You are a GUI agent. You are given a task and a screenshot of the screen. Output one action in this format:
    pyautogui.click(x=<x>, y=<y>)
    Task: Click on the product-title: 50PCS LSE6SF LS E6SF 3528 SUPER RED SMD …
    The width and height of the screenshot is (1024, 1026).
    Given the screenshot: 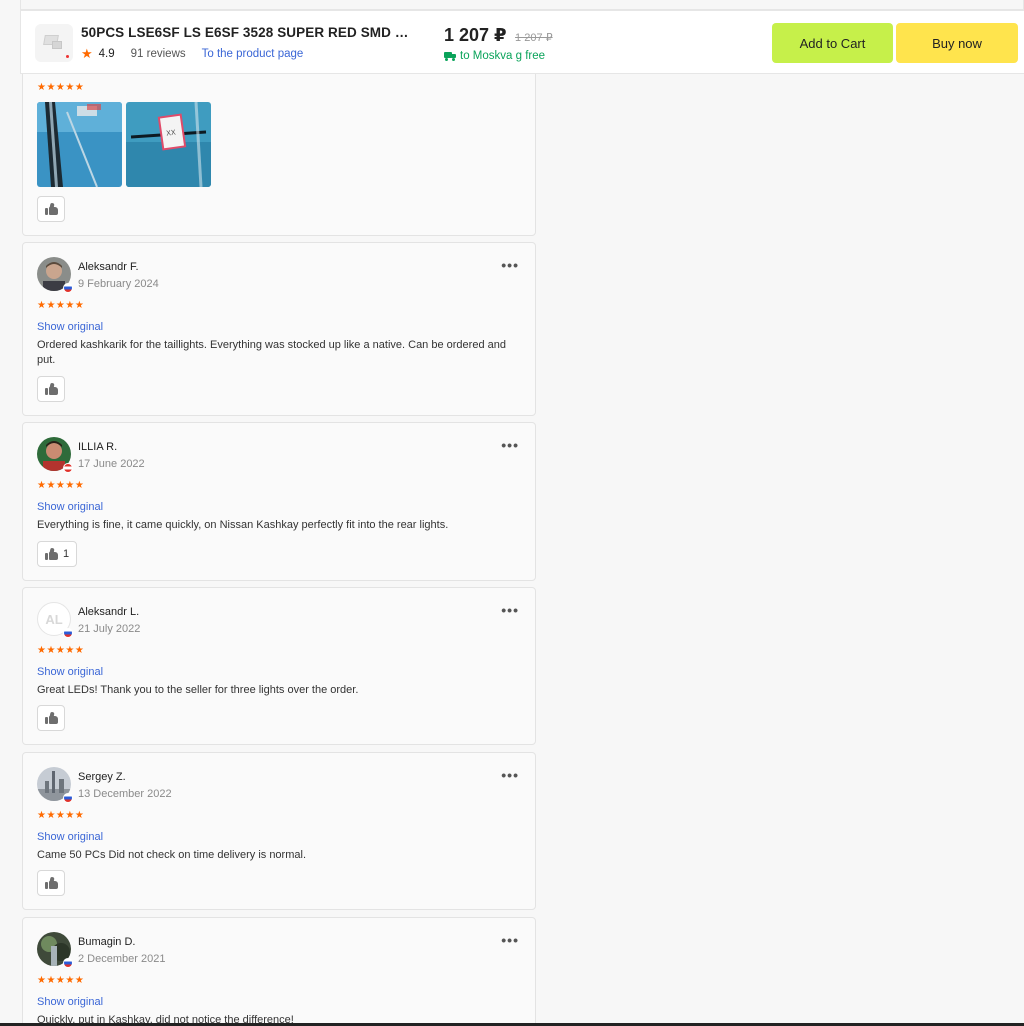 What is the action you would take?
    pyautogui.click(x=246, y=32)
    